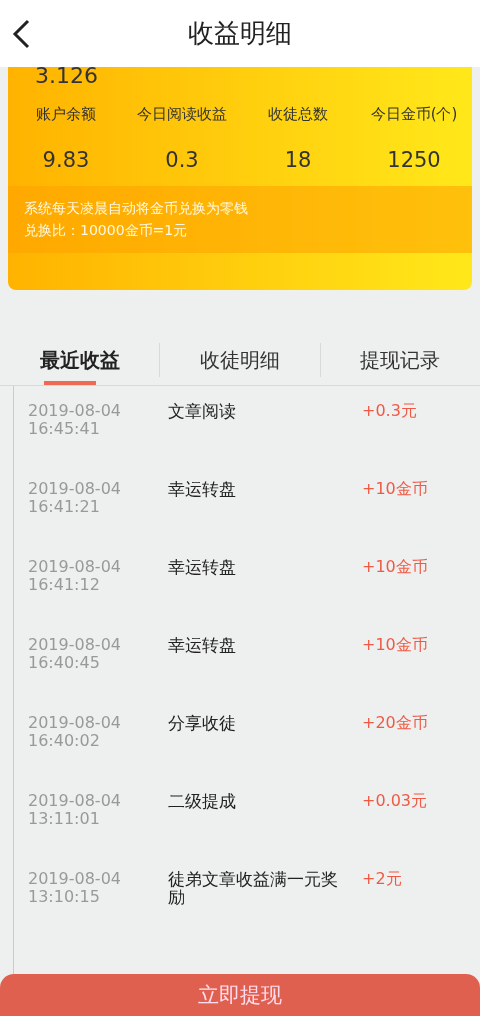 This screenshot has width=480, height=1016. What do you see at coordinates (182, 114) in the screenshot?
I see `stat-label: 今日阅读收益` at bounding box center [182, 114].